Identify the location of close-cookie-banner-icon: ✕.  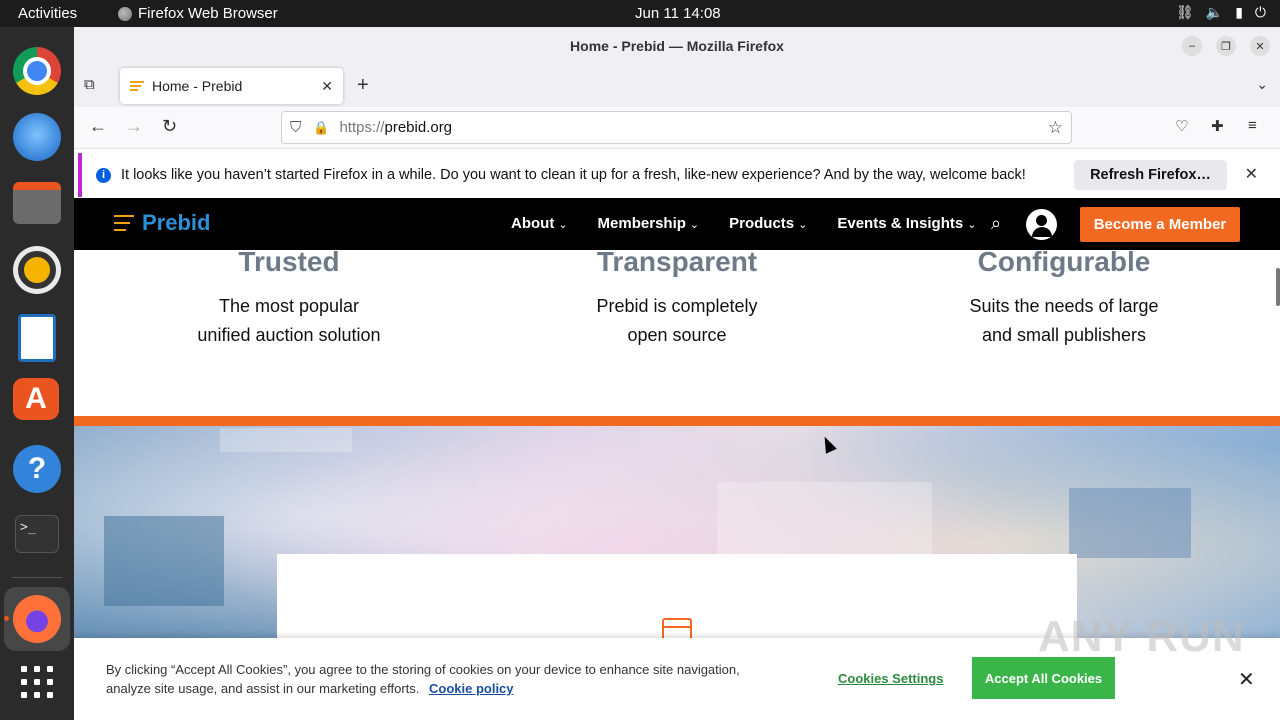
(1246, 679).